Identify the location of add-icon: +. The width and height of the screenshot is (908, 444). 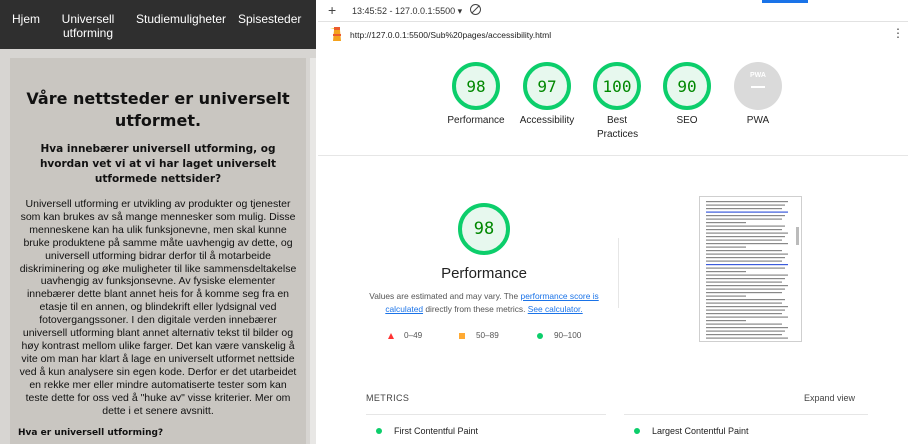
(332, 10).